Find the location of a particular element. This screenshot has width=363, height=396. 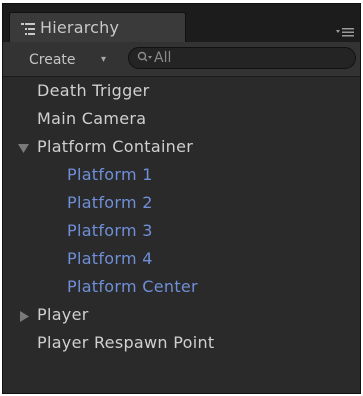

search-input is located at coordinates (249, 58).